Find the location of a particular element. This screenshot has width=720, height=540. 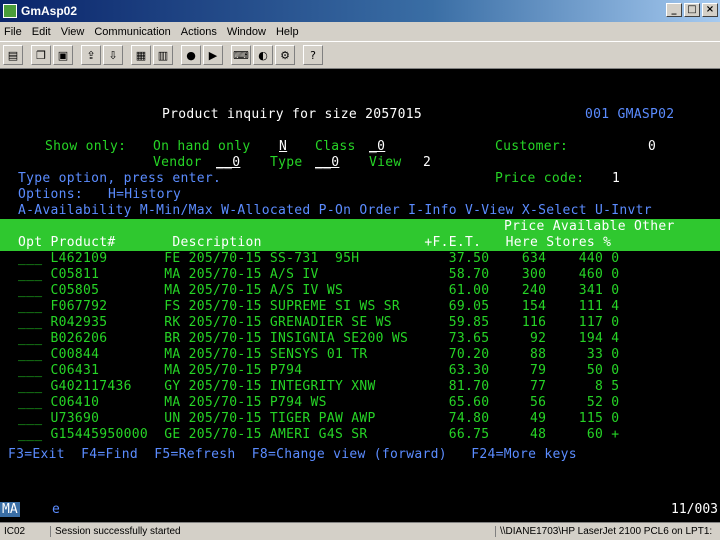

options-value: H=History is located at coordinates (145, 194).